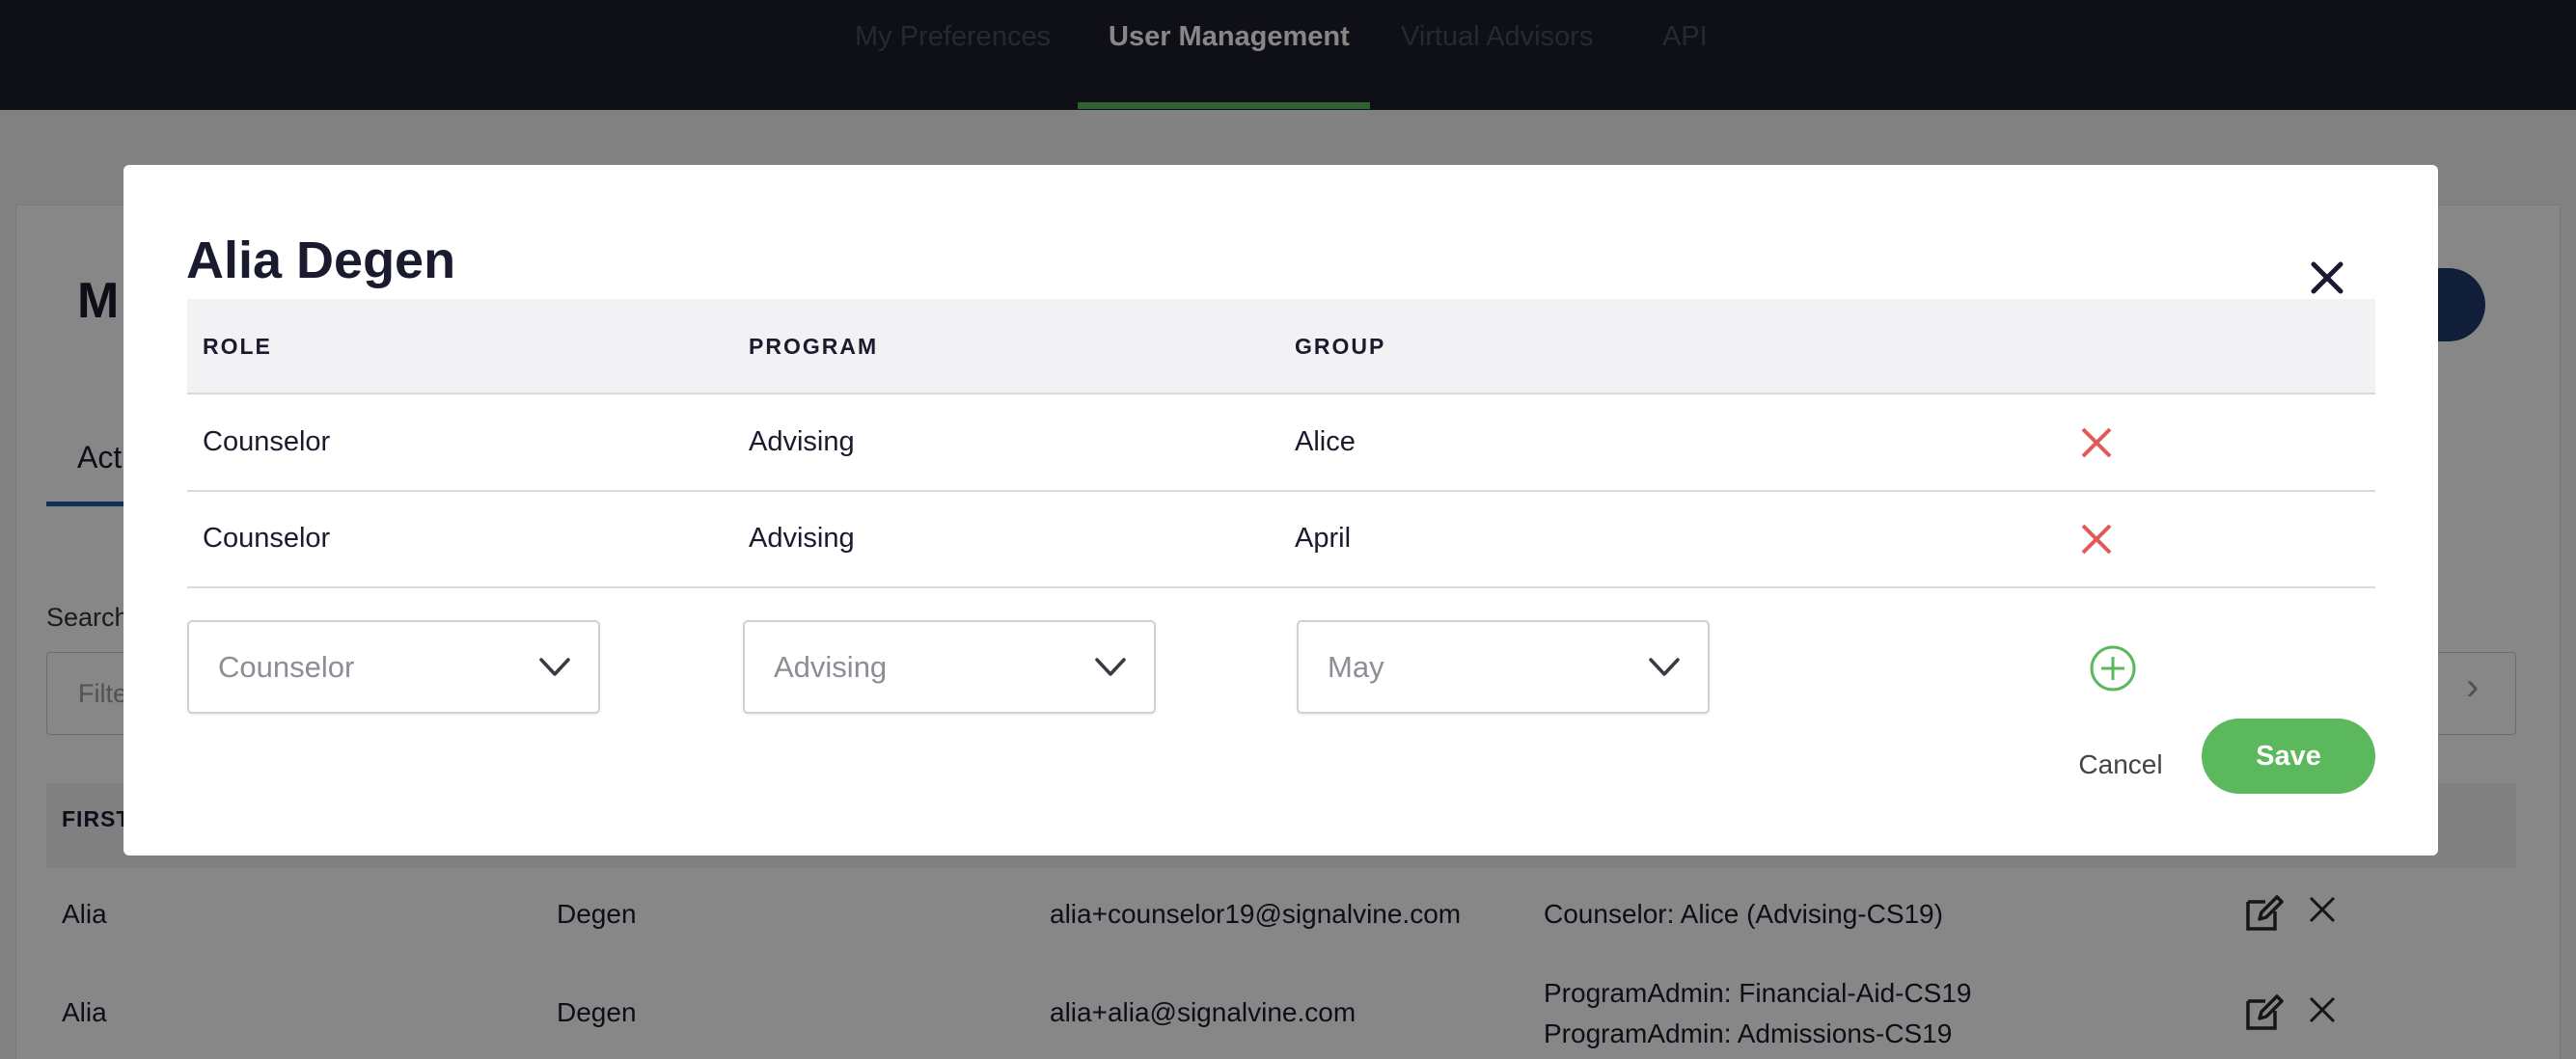  What do you see at coordinates (1281, 540) in the screenshot?
I see `table-row: Counselor Advising April` at bounding box center [1281, 540].